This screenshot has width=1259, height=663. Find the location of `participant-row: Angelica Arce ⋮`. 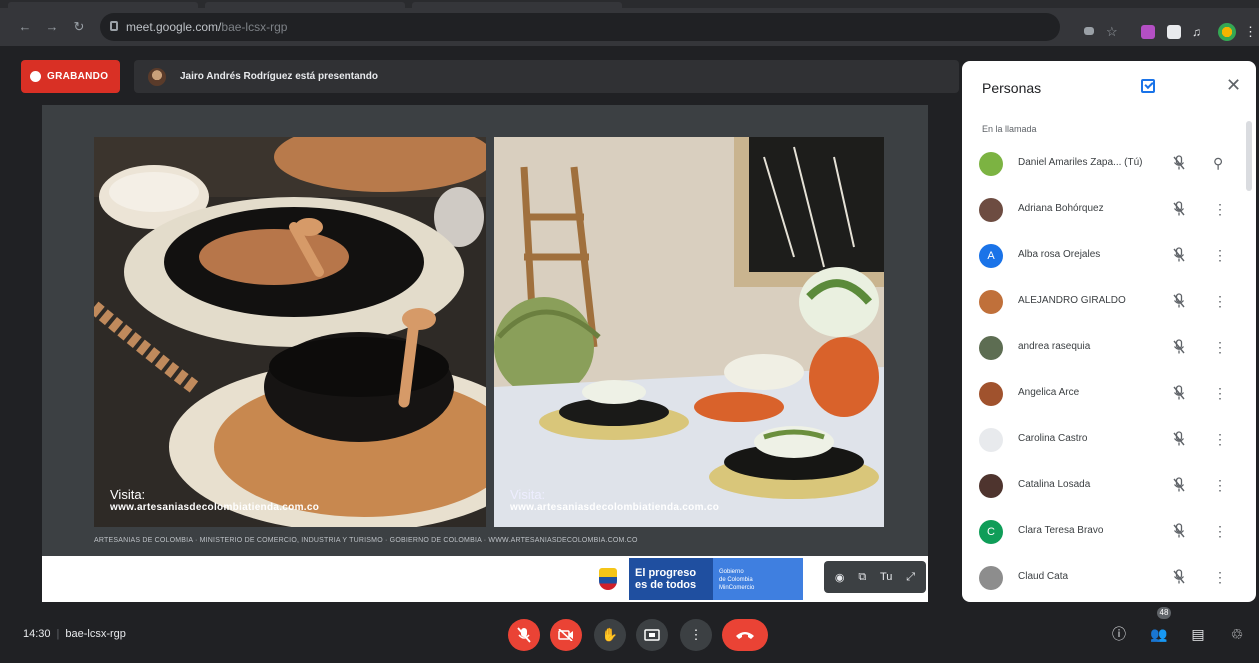

participant-row: Angelica Arce ⋮ is located at coordinates (1109, 394).